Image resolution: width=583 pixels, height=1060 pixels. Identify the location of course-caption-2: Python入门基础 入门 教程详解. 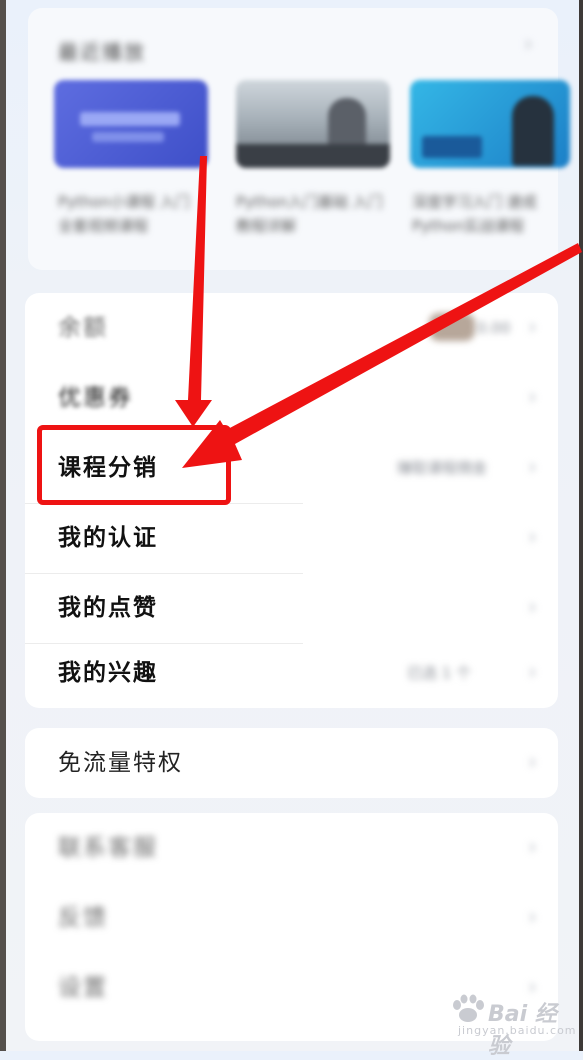
(309, 214).